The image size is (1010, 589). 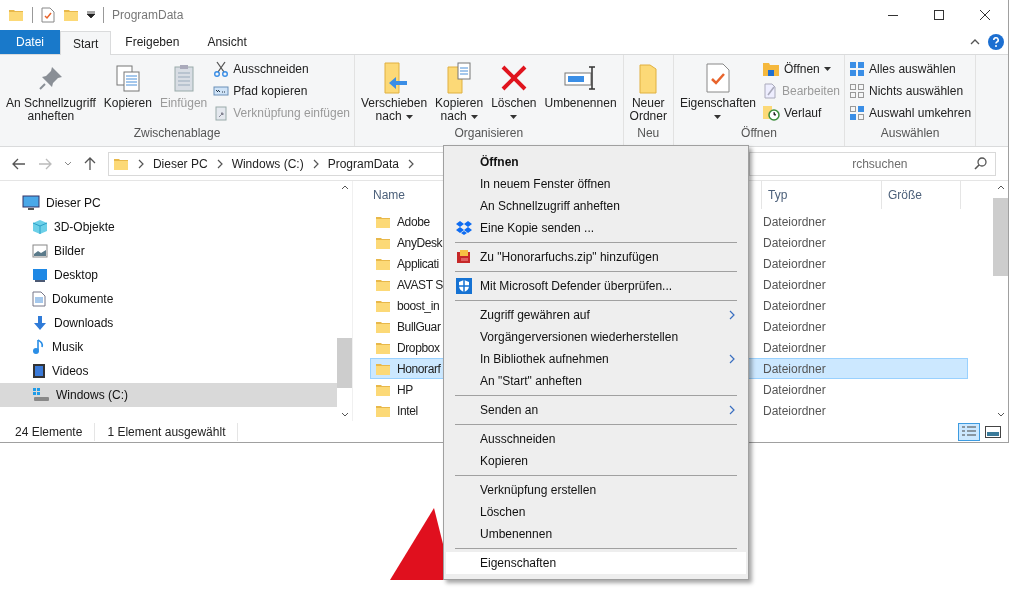 I want to click on group-label: Öffnen, so click(x=759, y=133).